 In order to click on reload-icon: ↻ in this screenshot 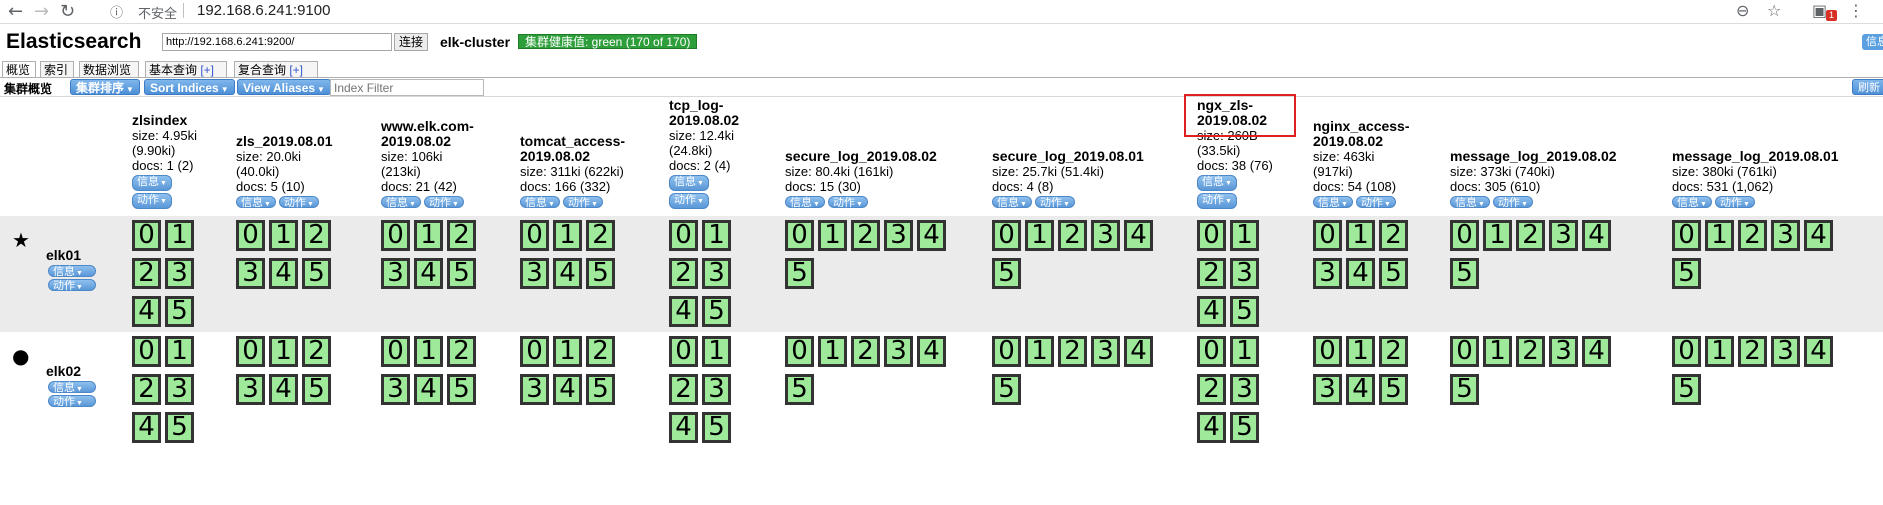, I will do `click(67, 12)`.